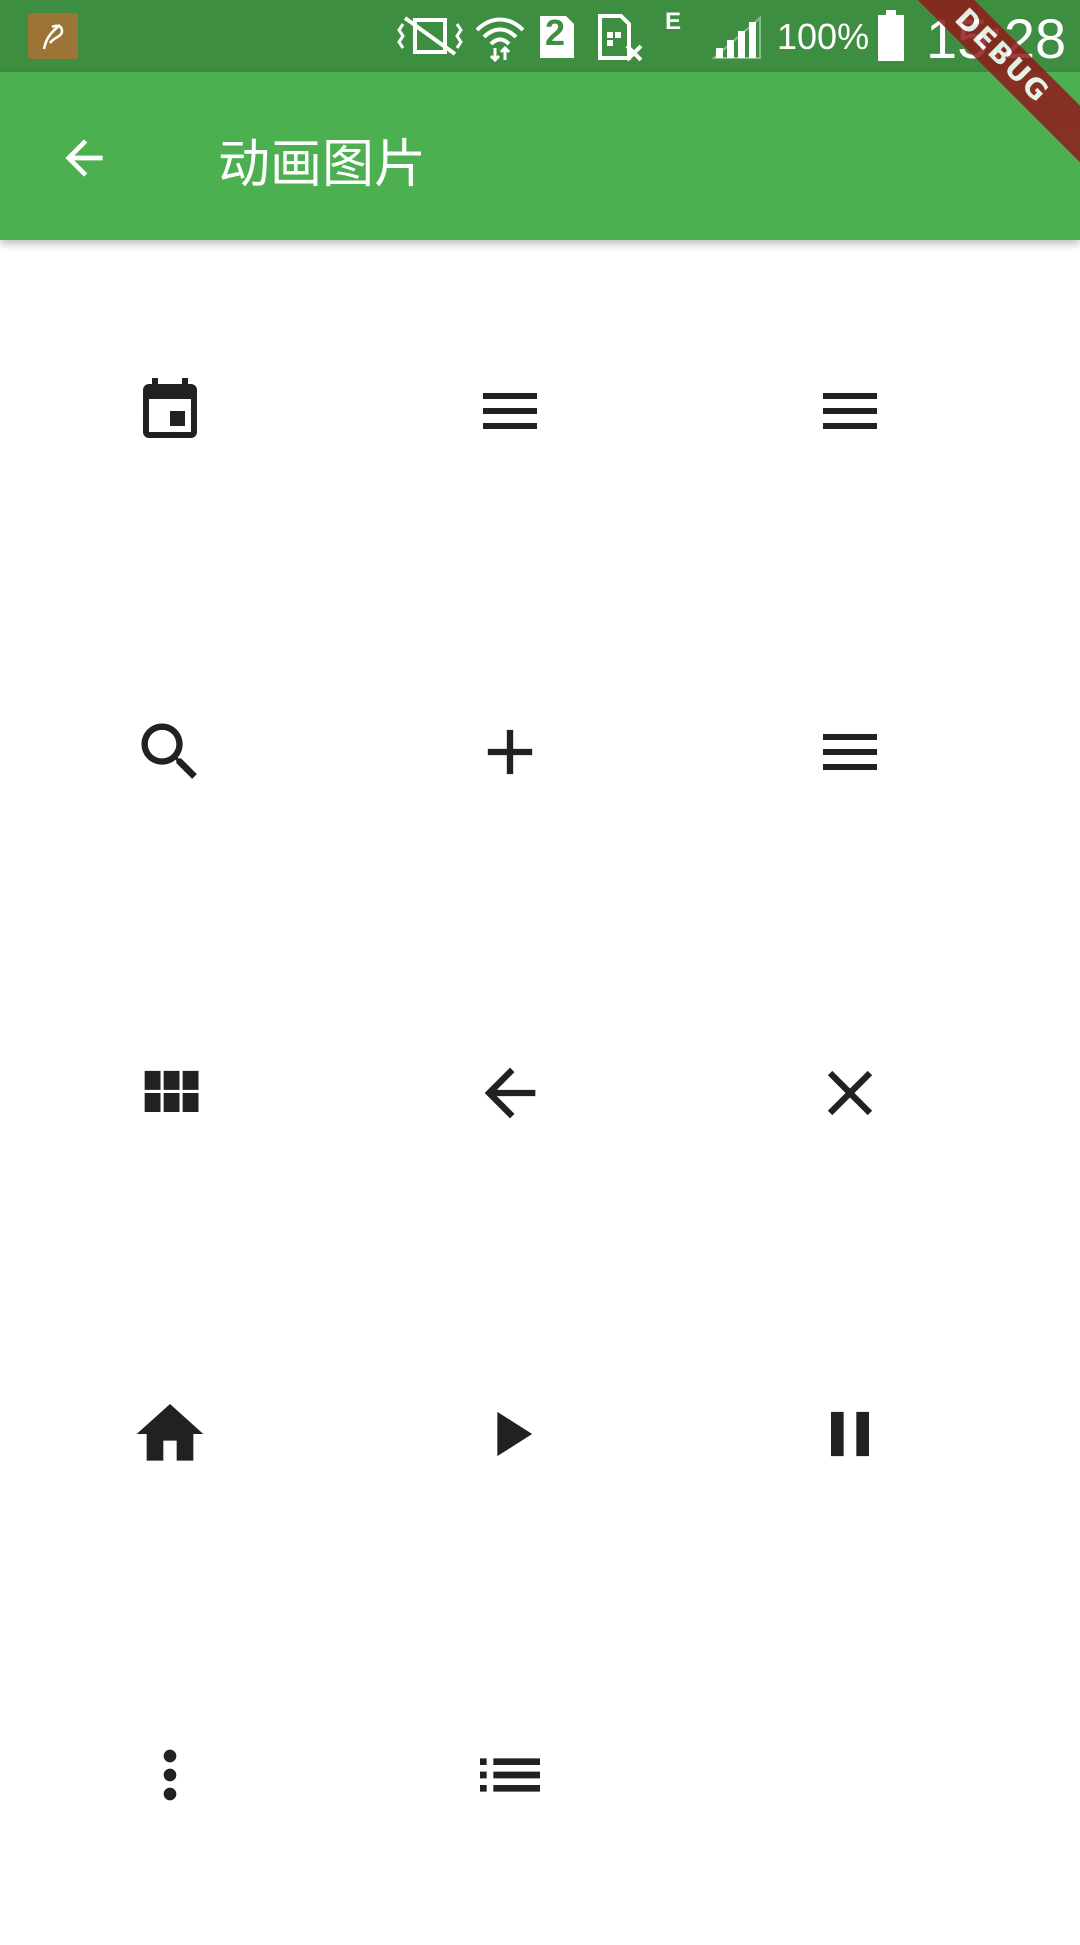 The height and width of the screenshot is (1945, 1080). I want to click on calendar-icon, so click(170, 411).